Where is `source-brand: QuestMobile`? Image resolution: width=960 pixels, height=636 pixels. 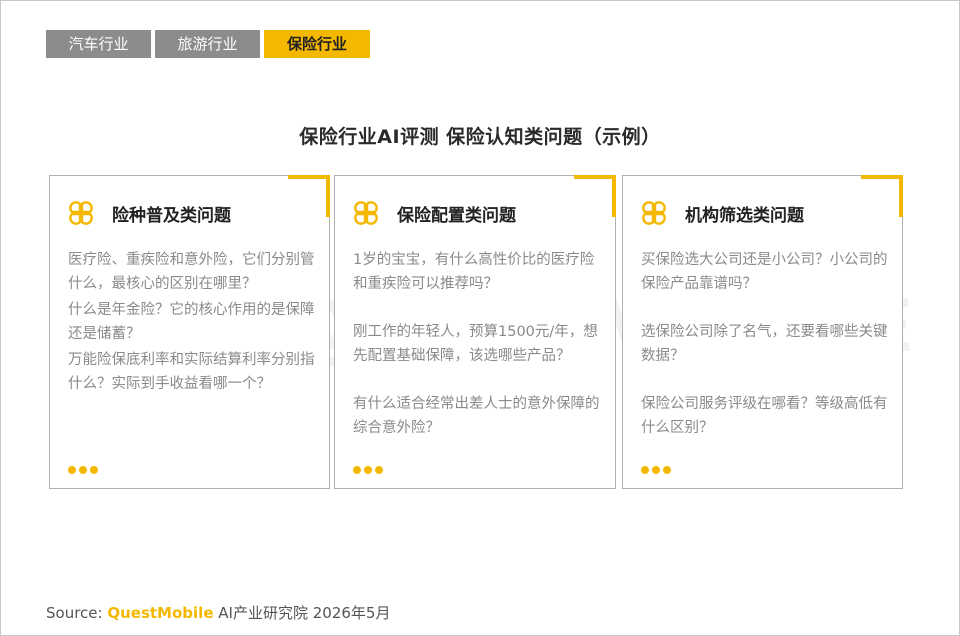
source-brand: QuestMobile is located at coordinates (160, 613).